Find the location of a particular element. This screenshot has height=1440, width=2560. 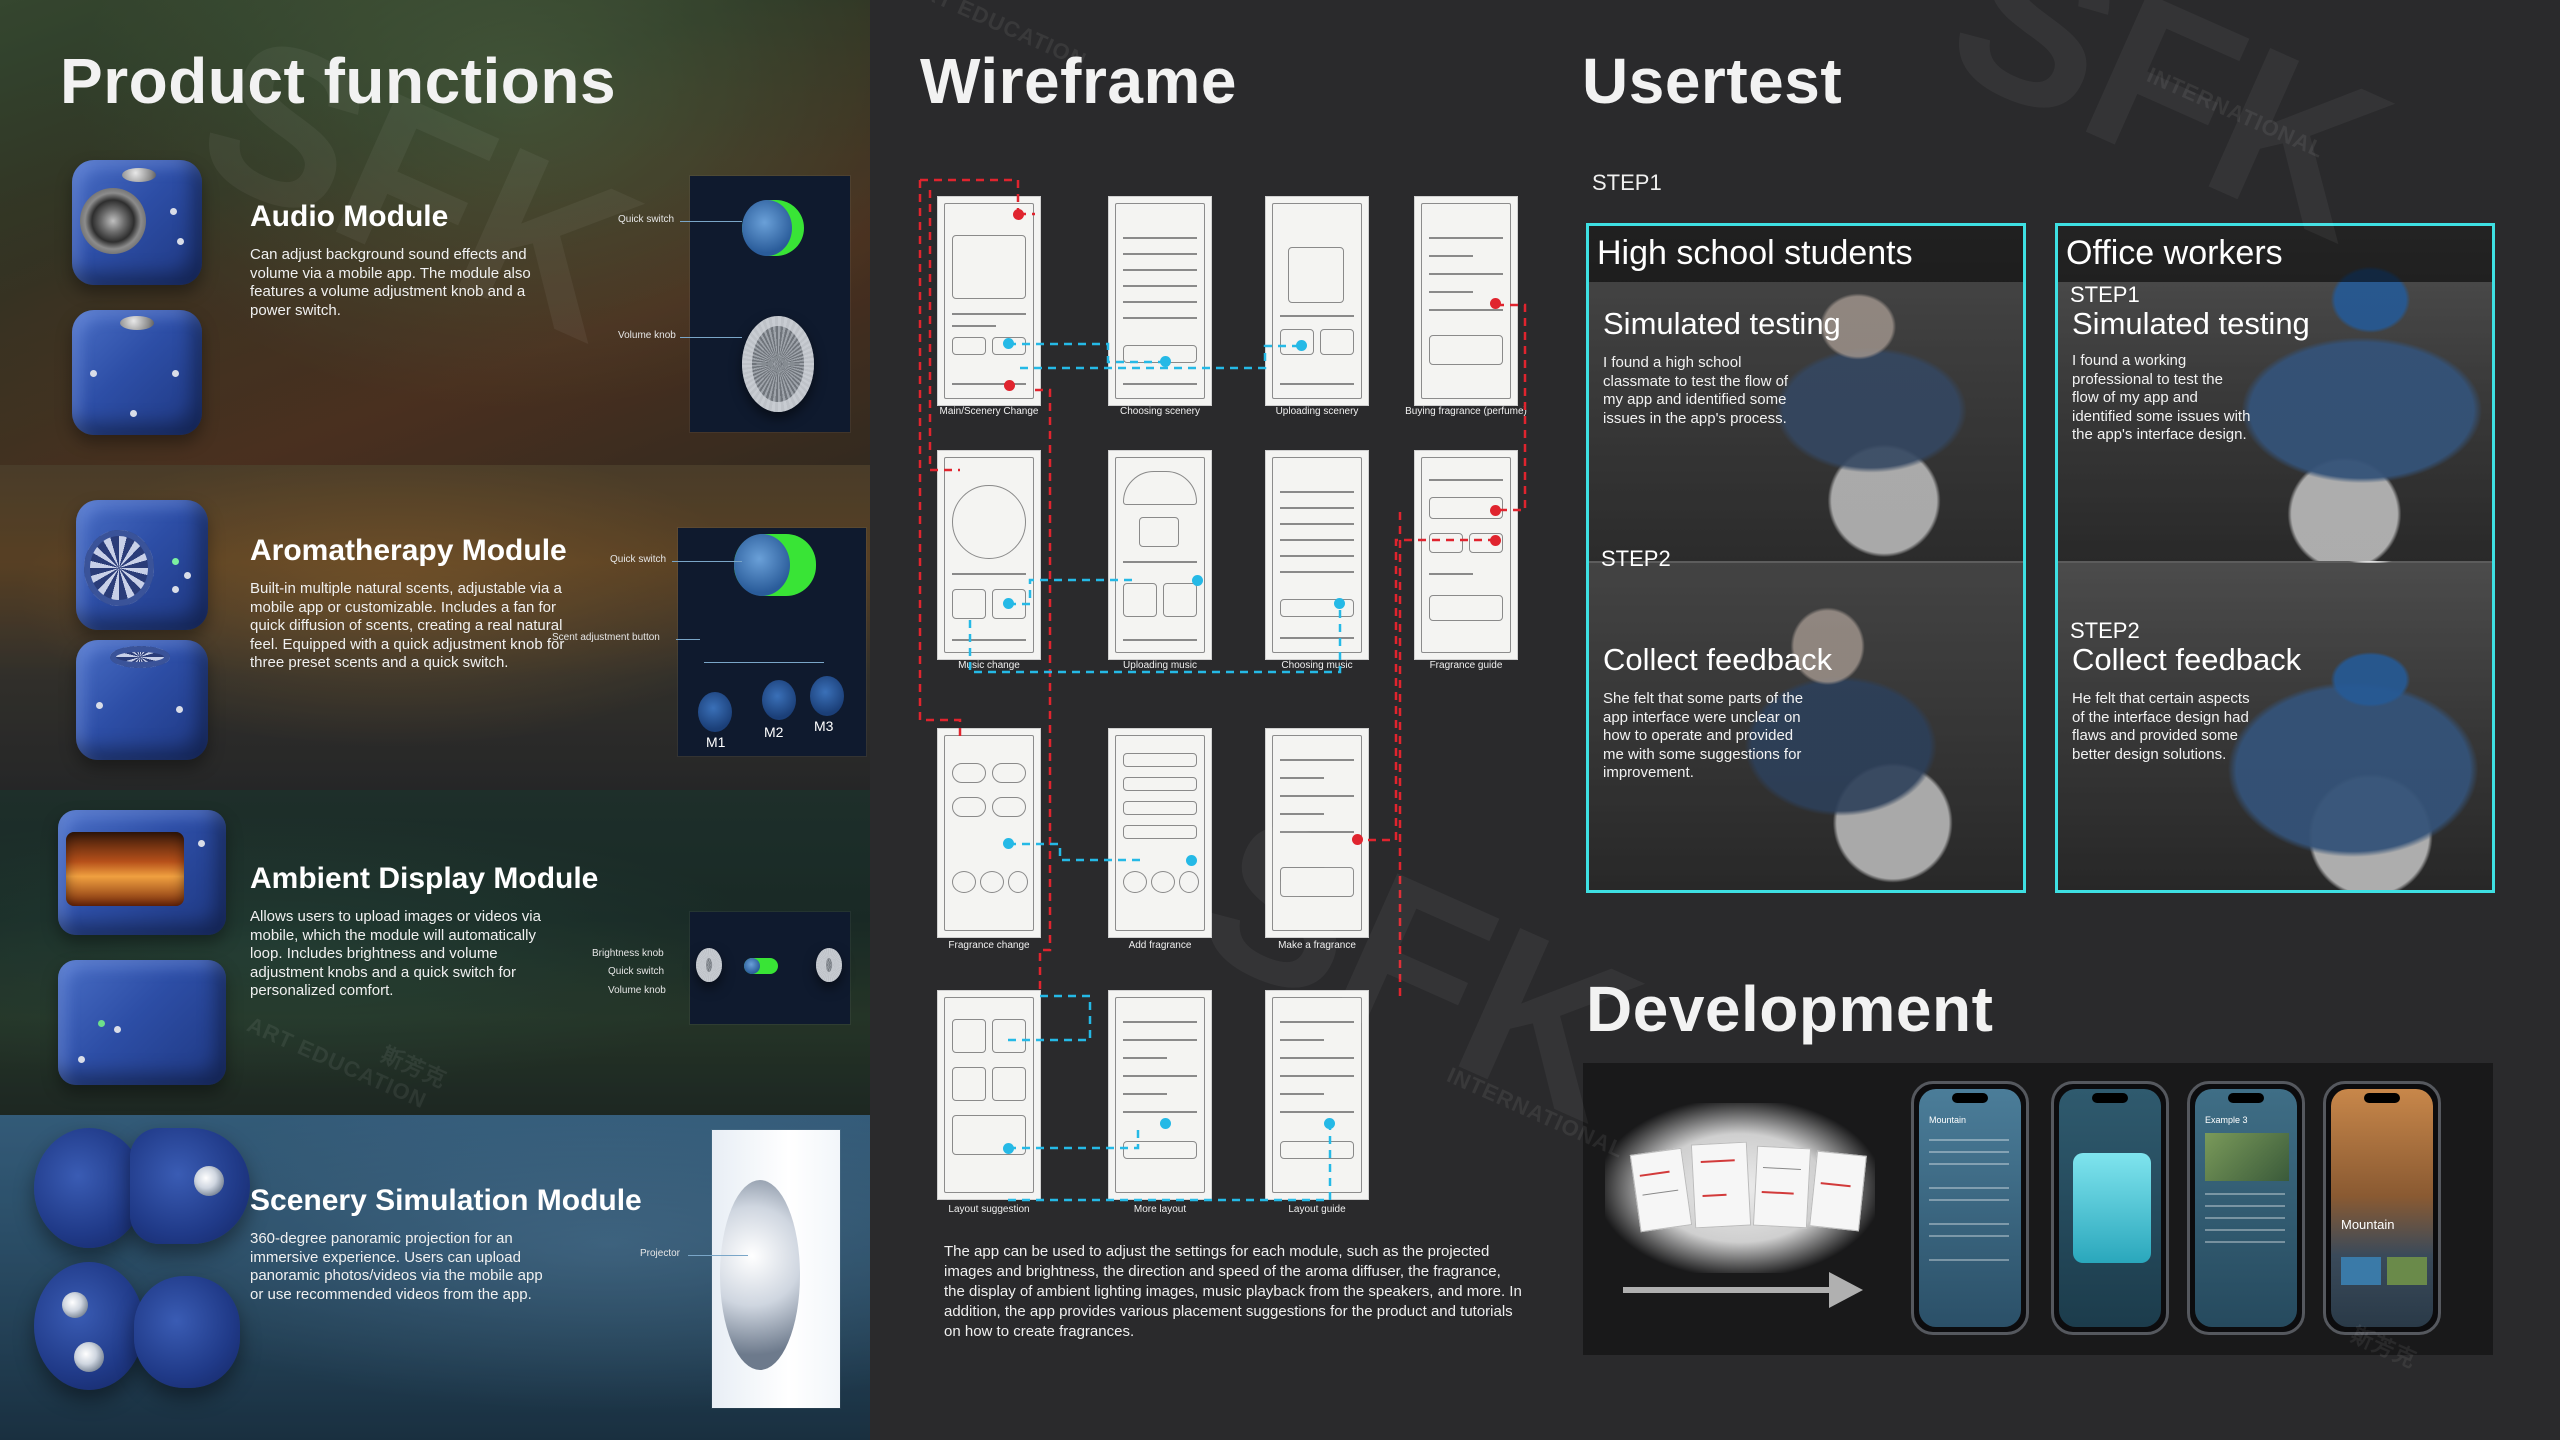

modal-card is located at coordinates (2112, 1208).